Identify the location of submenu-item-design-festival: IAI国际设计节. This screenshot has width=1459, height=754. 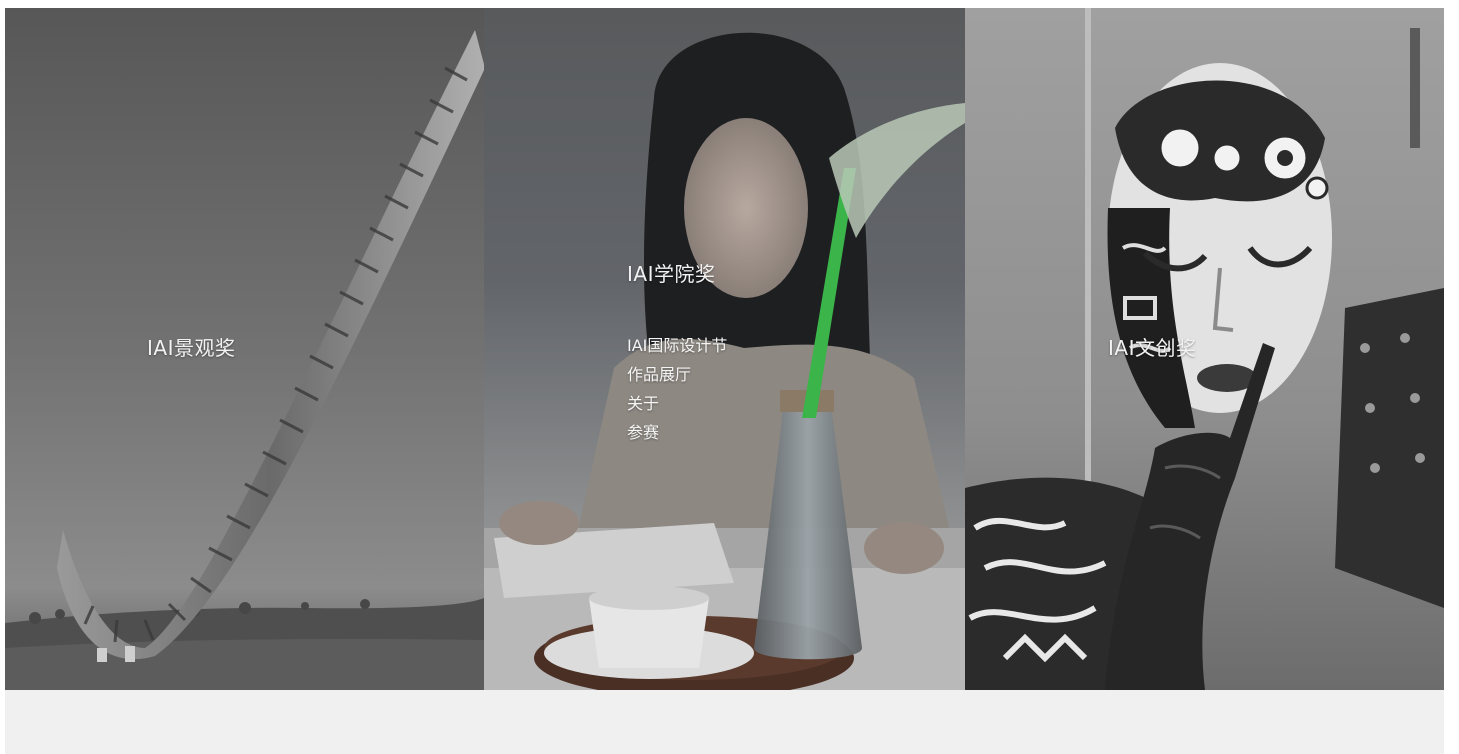
(677, 345).